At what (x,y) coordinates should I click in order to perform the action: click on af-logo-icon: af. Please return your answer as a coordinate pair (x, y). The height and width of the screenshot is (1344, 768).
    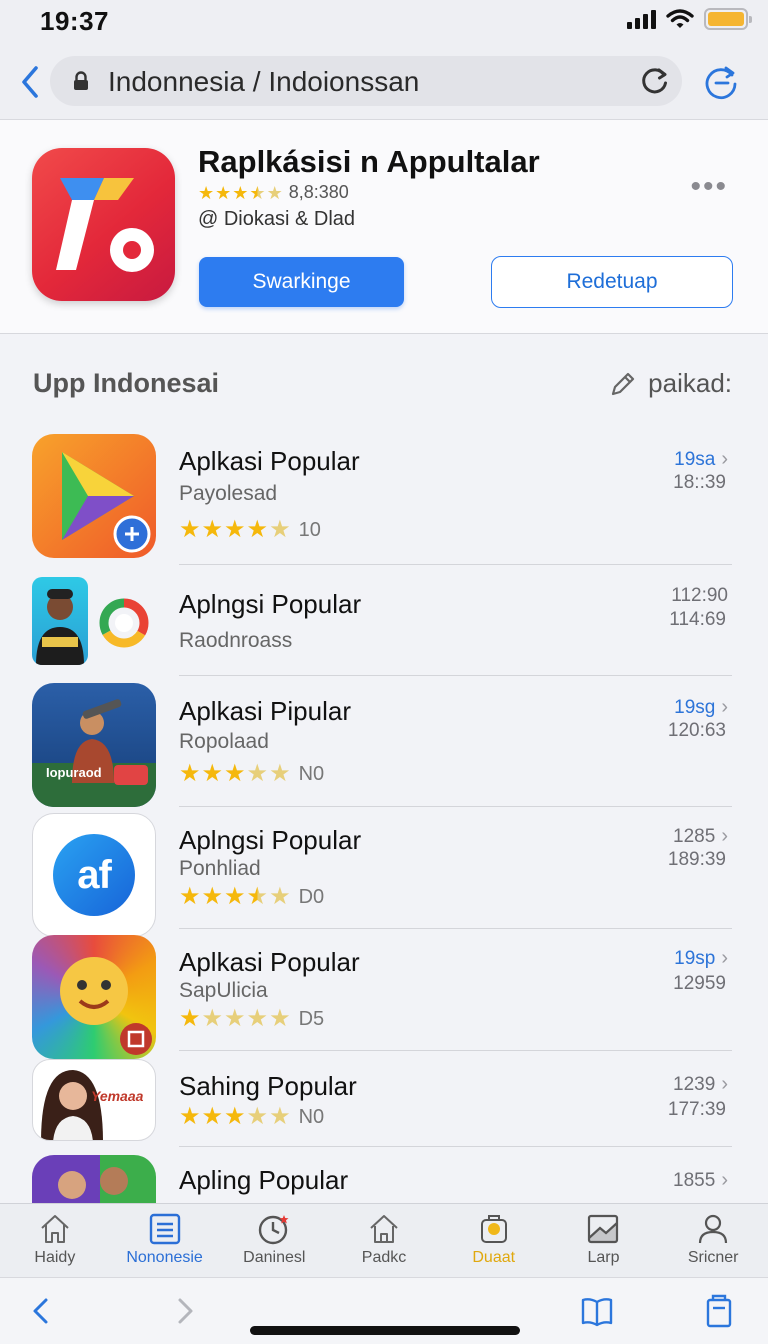
    Looking at the image, I should click on (94, 875).